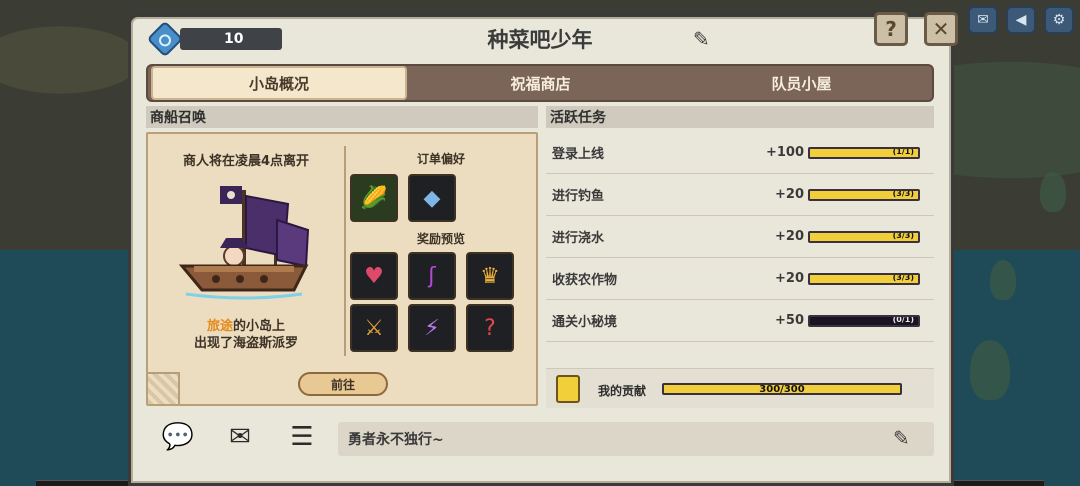 The width and height of the screenshot is (1080, 486). Describe the element at coordinates (636, 439) in the screenshot. I see `motto-field: 勇者永不独行~` at that location.